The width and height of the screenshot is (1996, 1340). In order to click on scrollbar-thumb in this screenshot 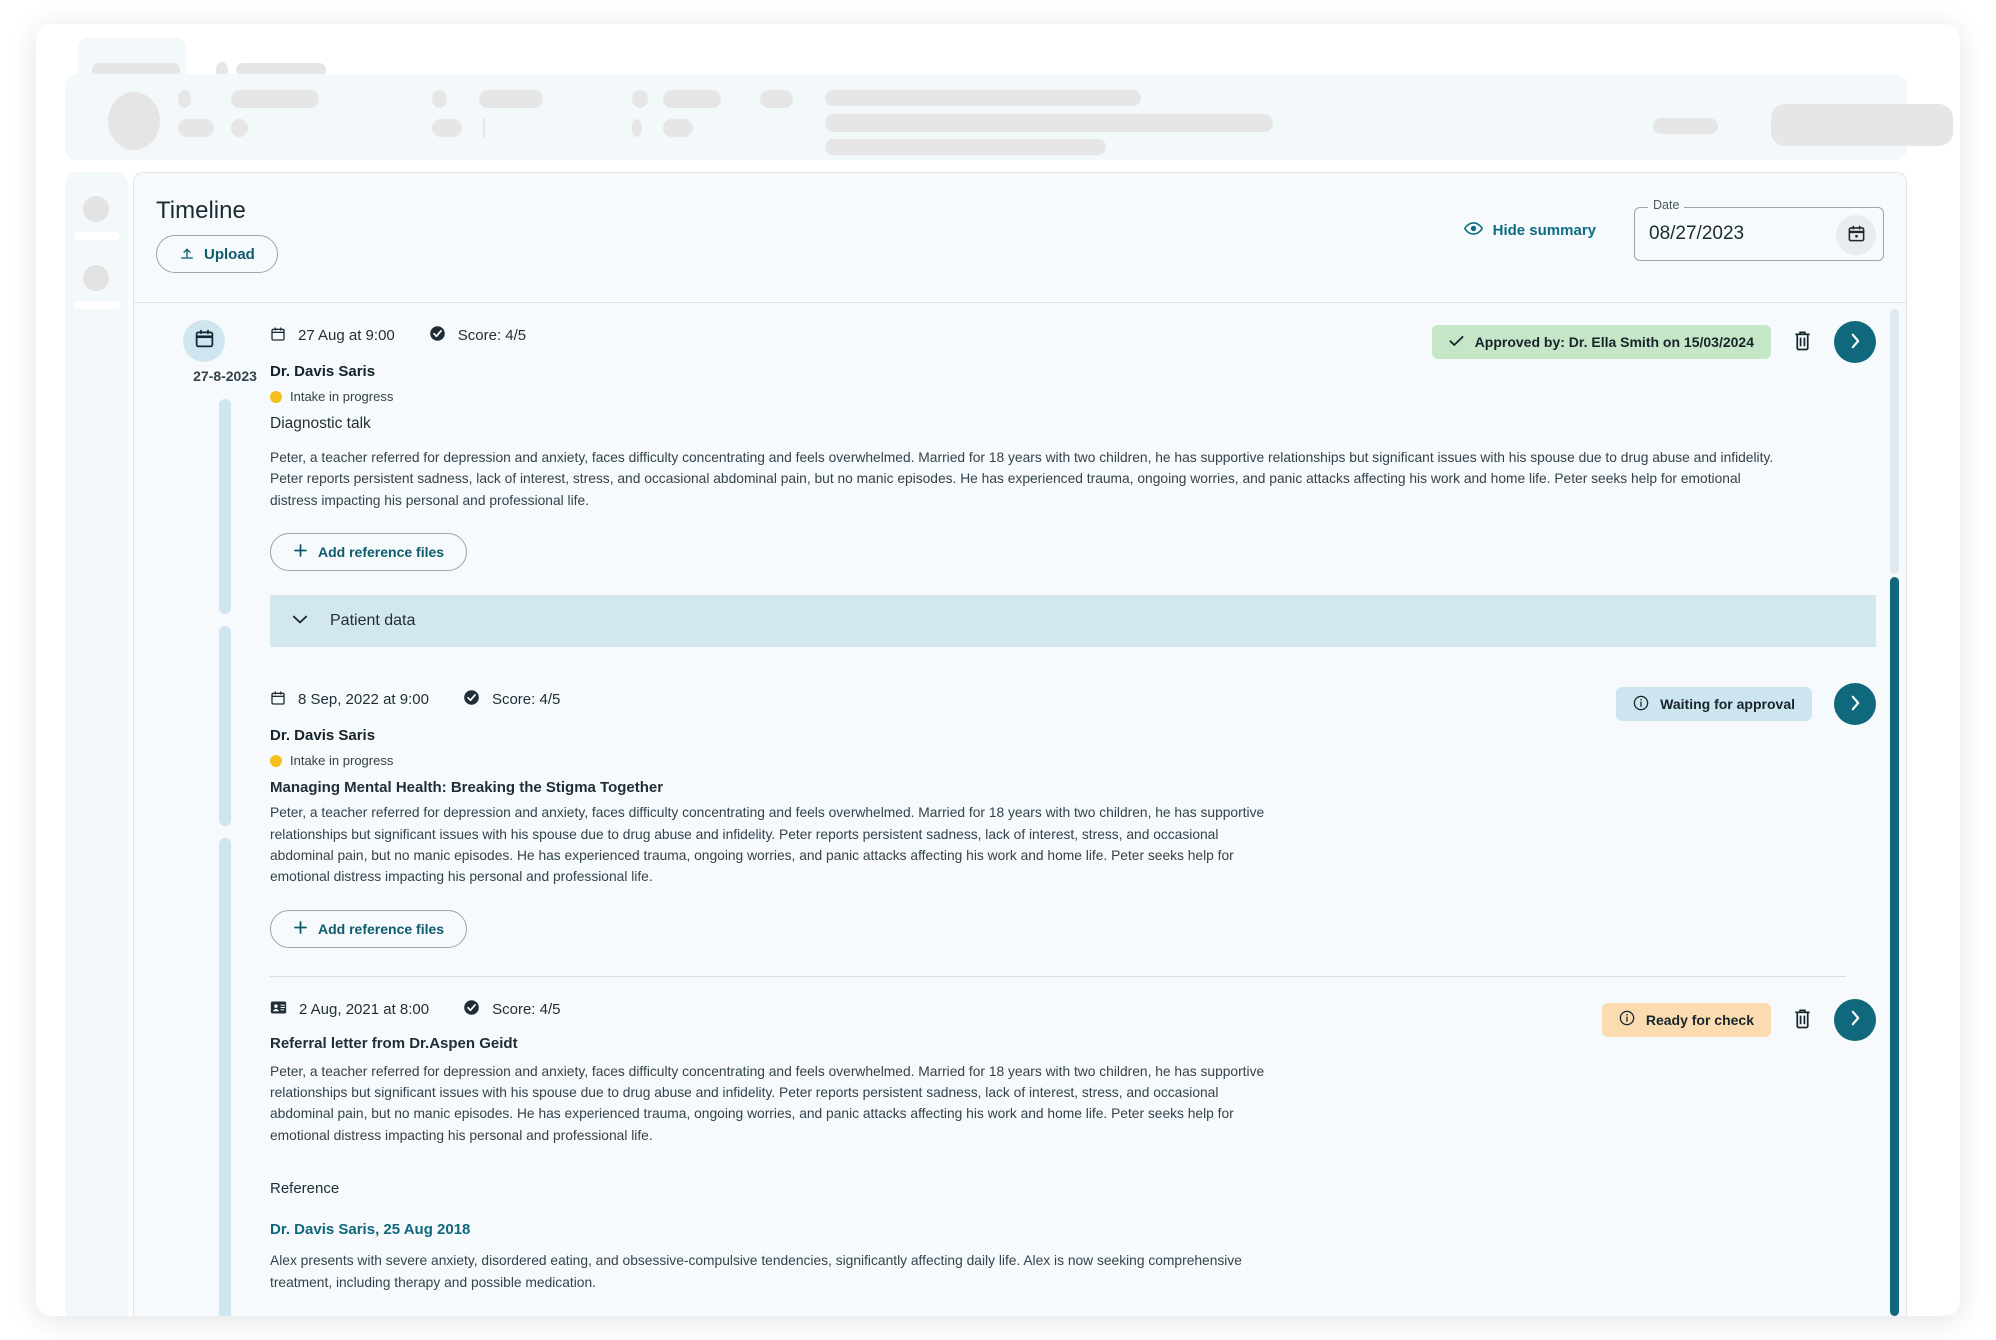, I will do `click(1894, 946)`.